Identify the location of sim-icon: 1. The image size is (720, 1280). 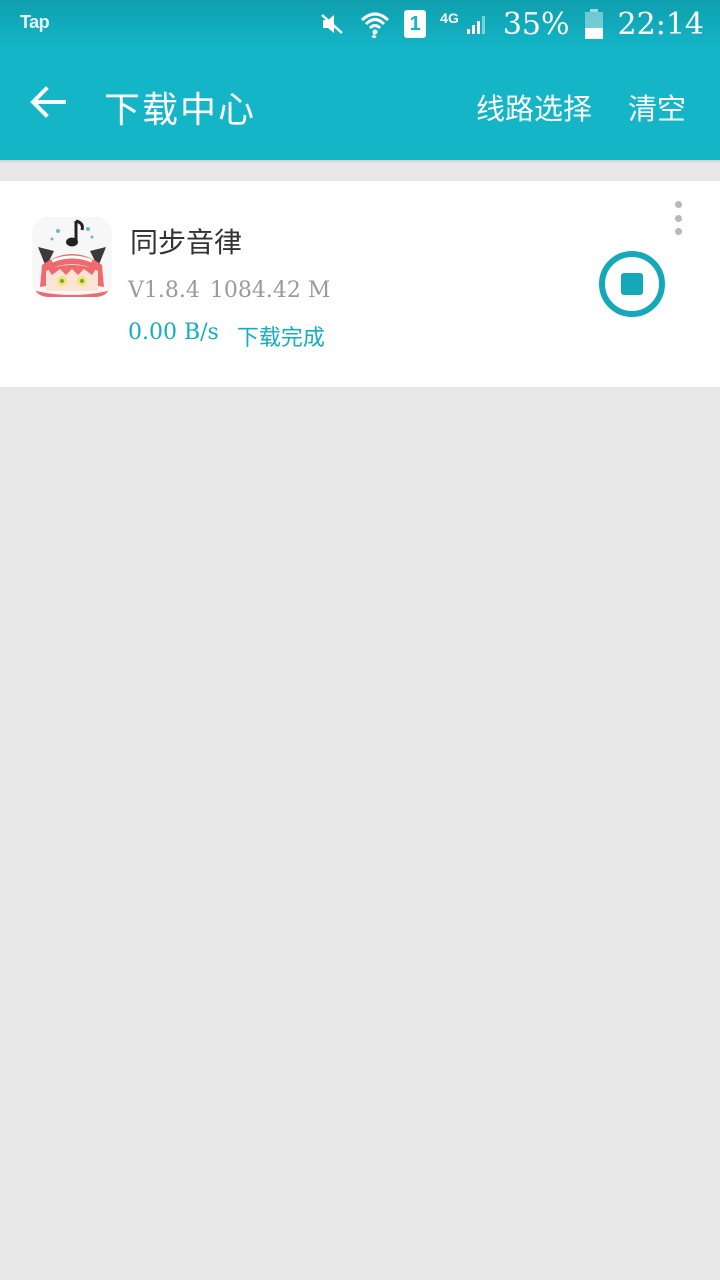
(415, 24).